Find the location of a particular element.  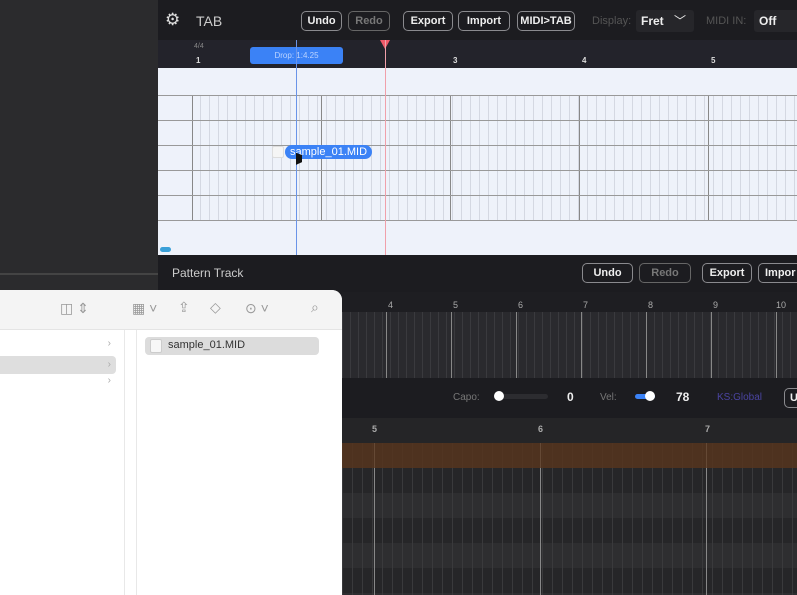

midi-in-select: Off is located at coordinates (775, 21).